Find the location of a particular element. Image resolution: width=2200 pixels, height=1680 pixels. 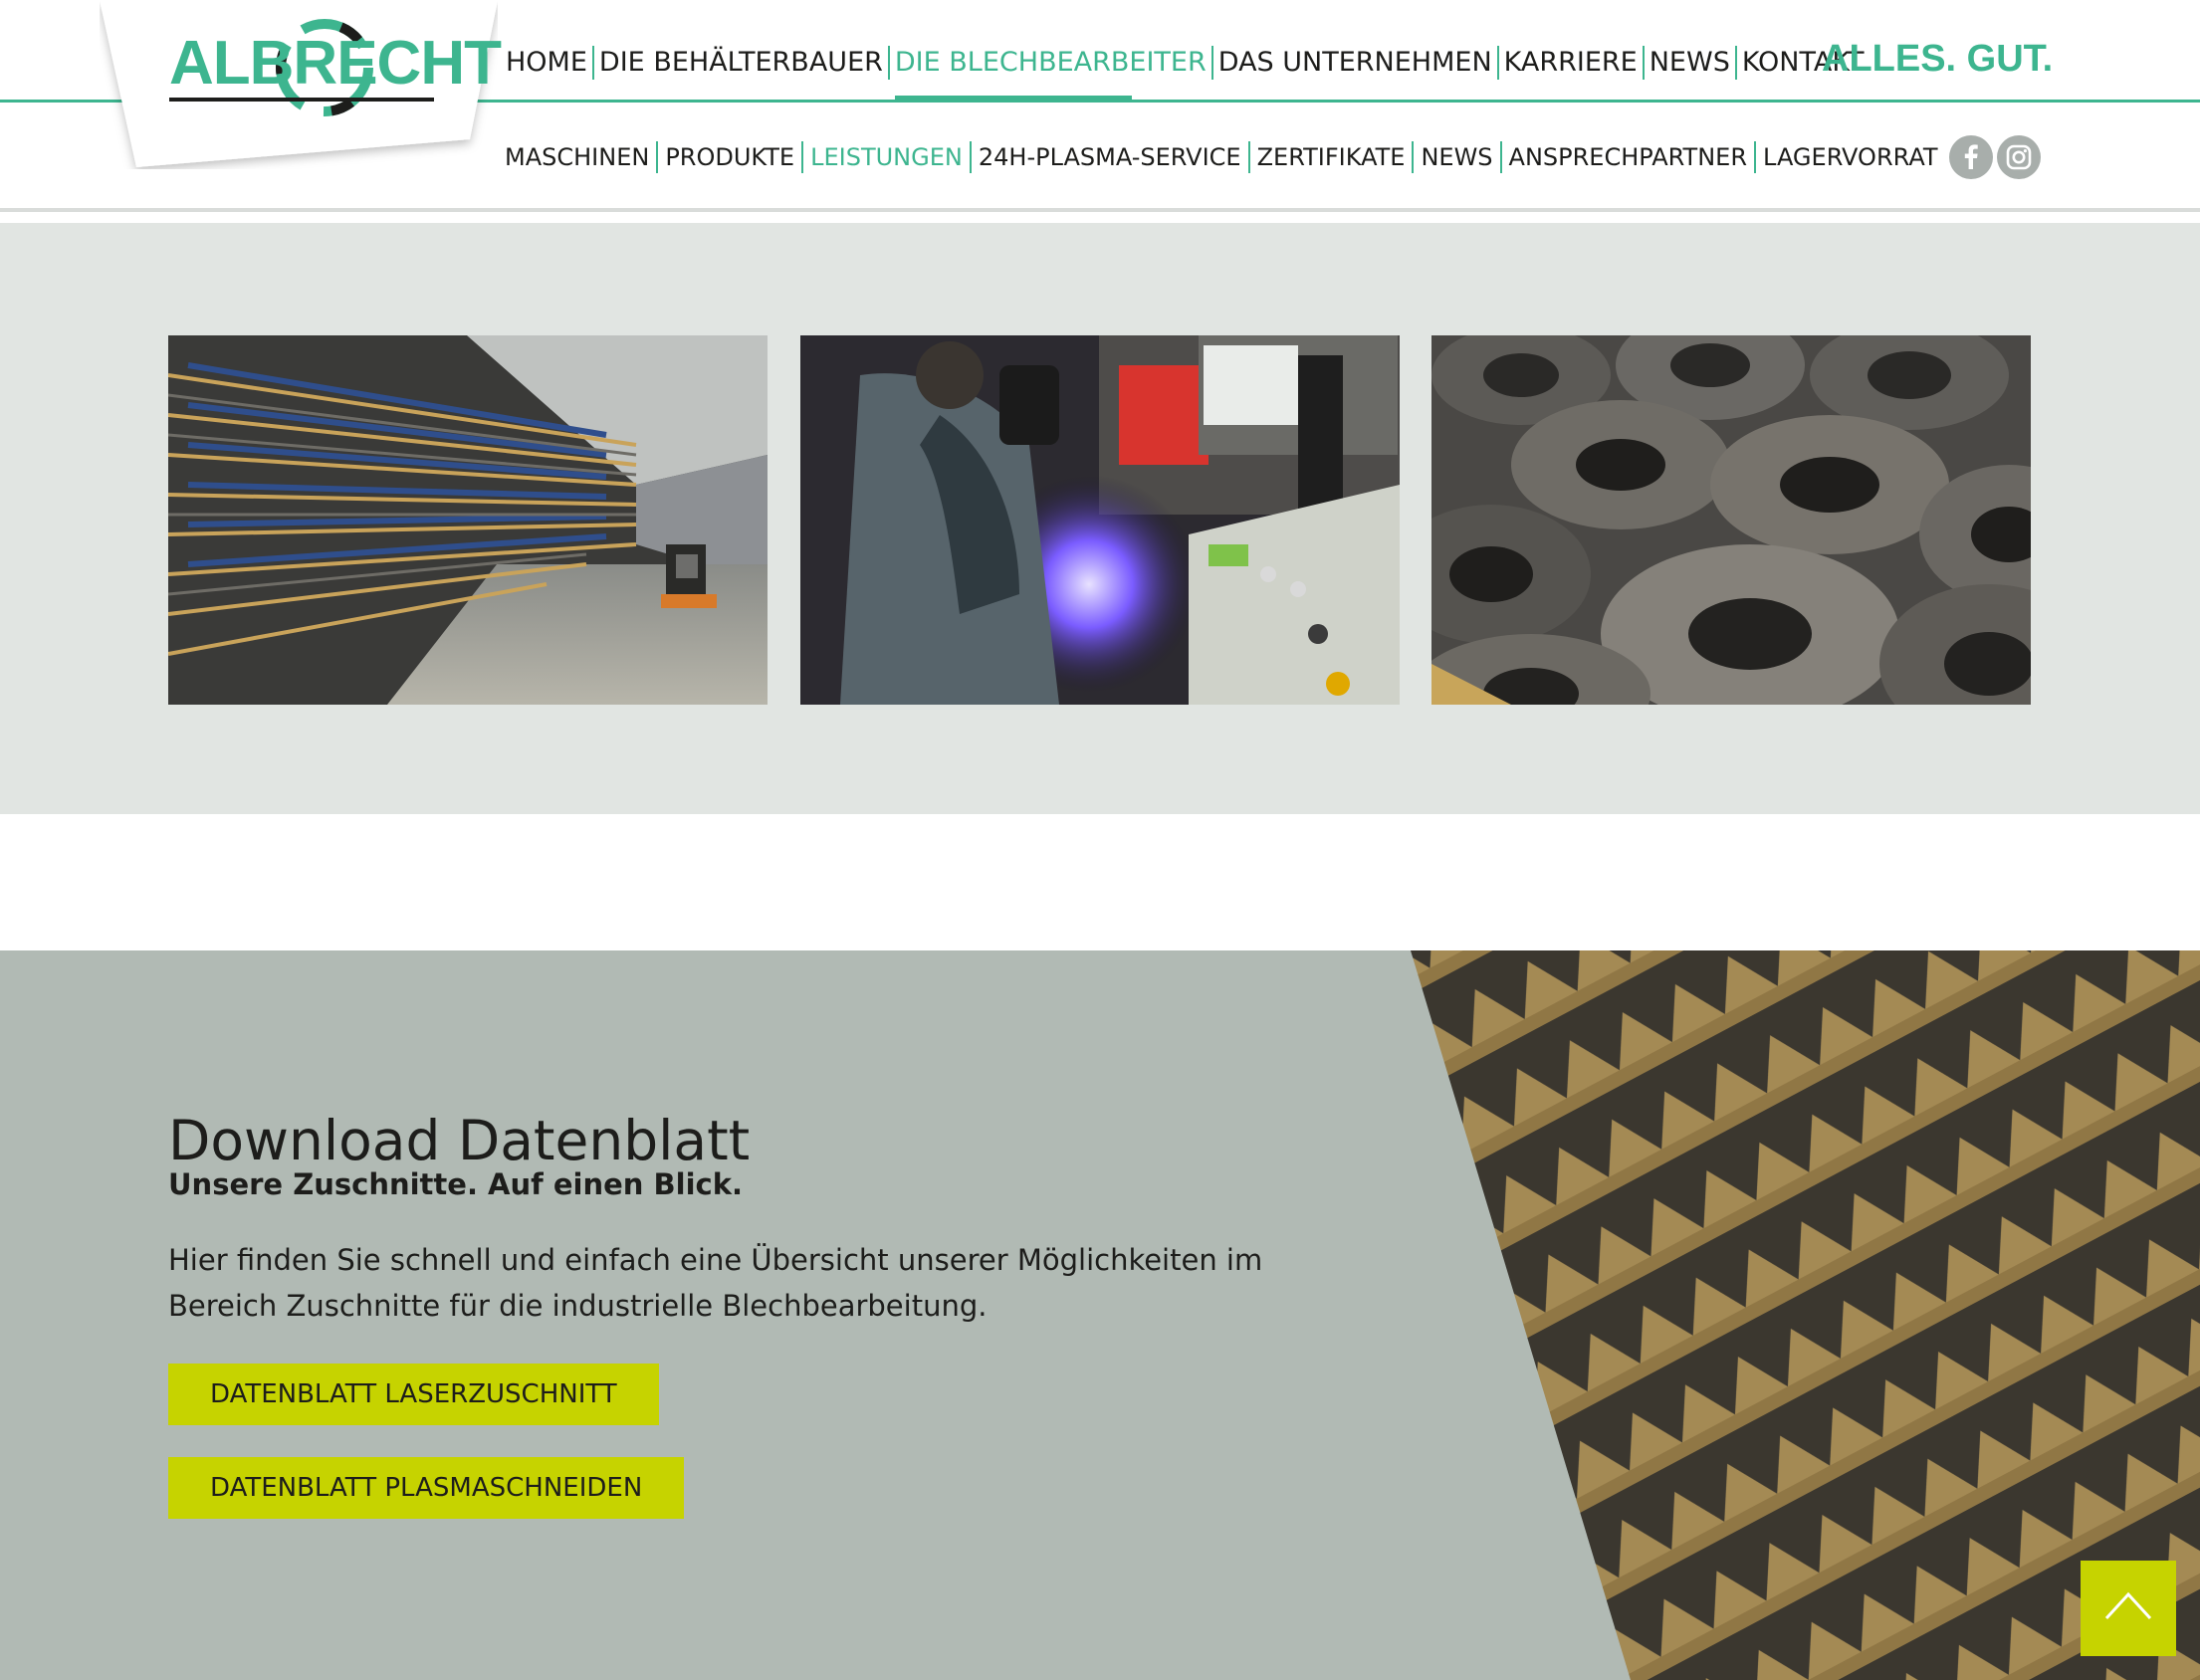

main-nav-home: HOME is located at coordinates (547, 63).